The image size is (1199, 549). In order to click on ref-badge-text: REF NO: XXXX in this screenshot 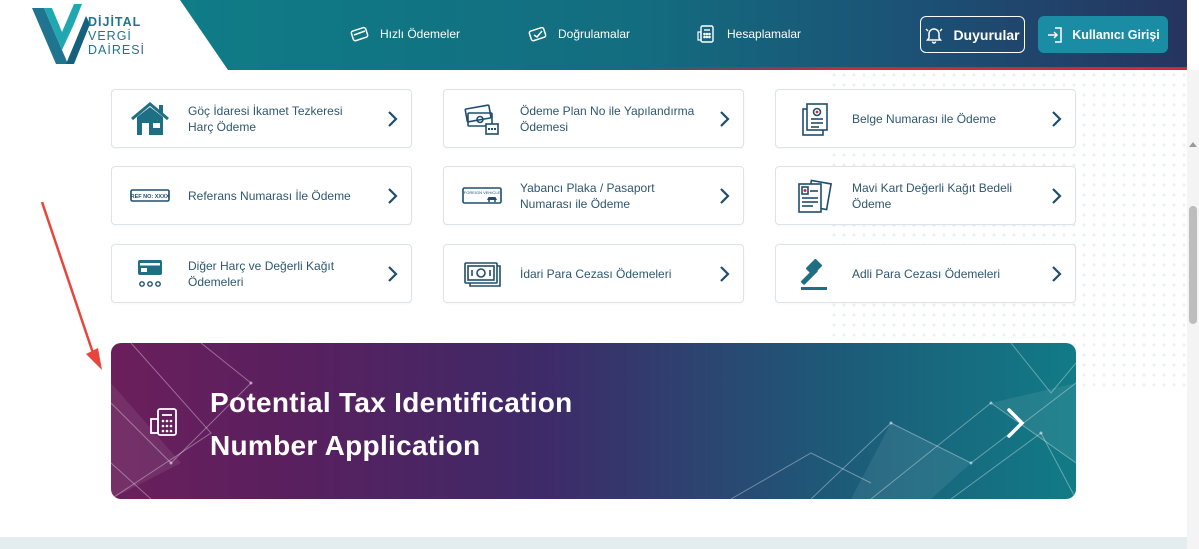, I will do `click(150, 197)`.